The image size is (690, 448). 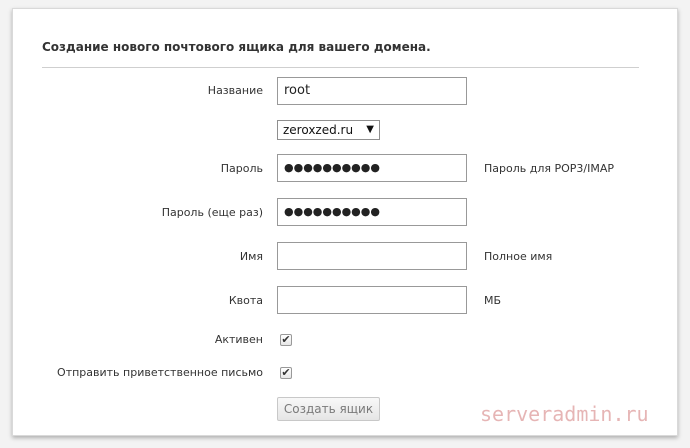 What do you see at coordinates (372, 168) in the screenshot?
I see `password-input: ●●●●●●●●●●` at bounding box center [372, 168].